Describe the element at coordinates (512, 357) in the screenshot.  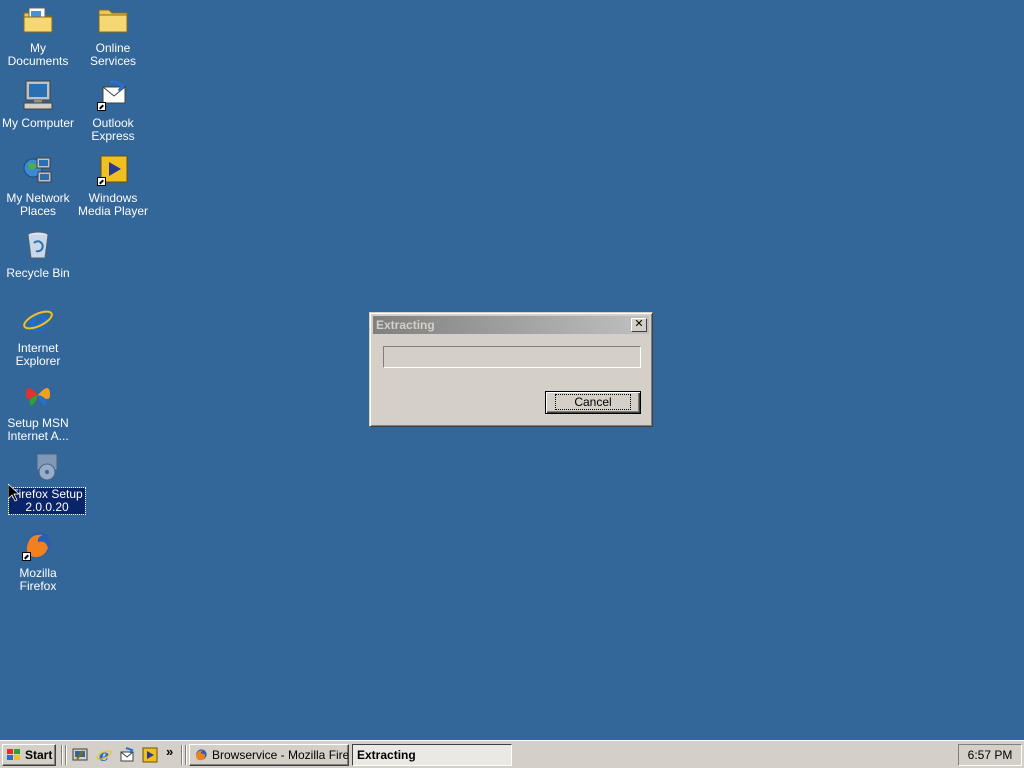
I see `extract-progress-bar` at that location.